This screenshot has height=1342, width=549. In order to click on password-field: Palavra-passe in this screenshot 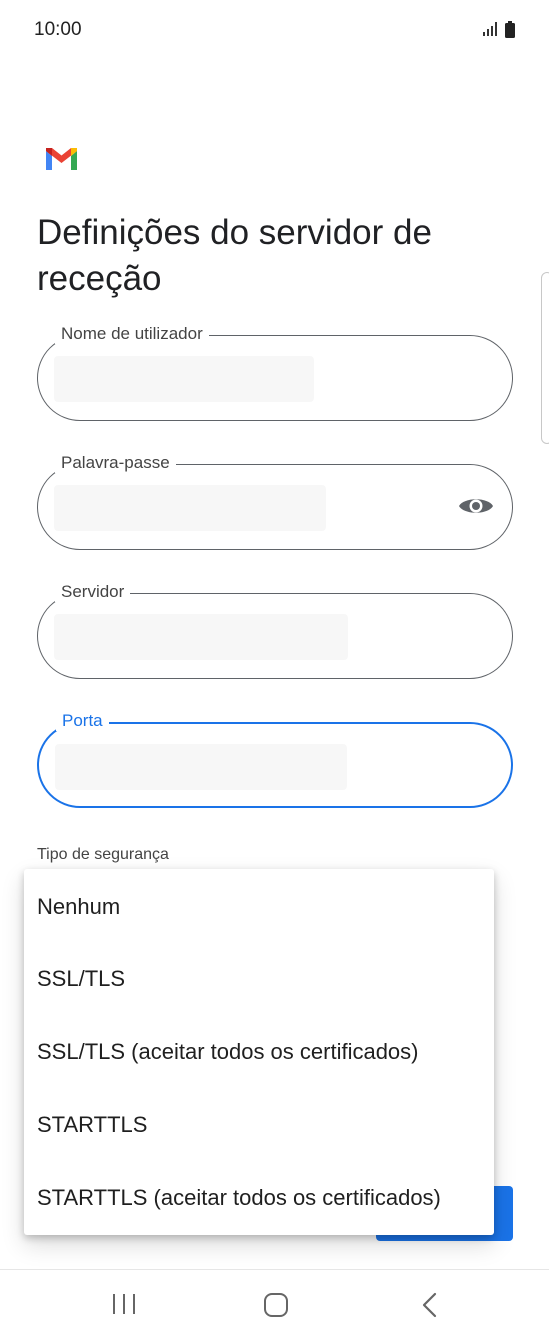, I will do `click(275, 501)`.